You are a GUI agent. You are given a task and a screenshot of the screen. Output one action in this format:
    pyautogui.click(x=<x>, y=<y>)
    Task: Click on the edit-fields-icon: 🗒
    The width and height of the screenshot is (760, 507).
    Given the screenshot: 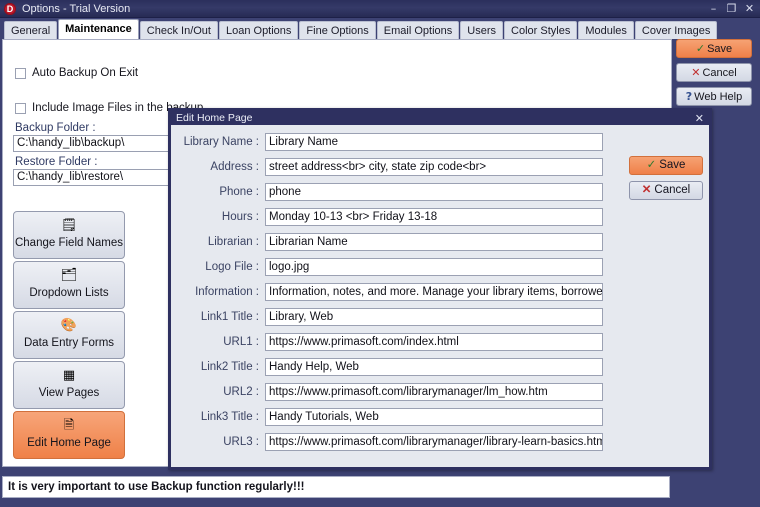 What is the action you would take?
    pyautogui.click(x=69, y=225)
    